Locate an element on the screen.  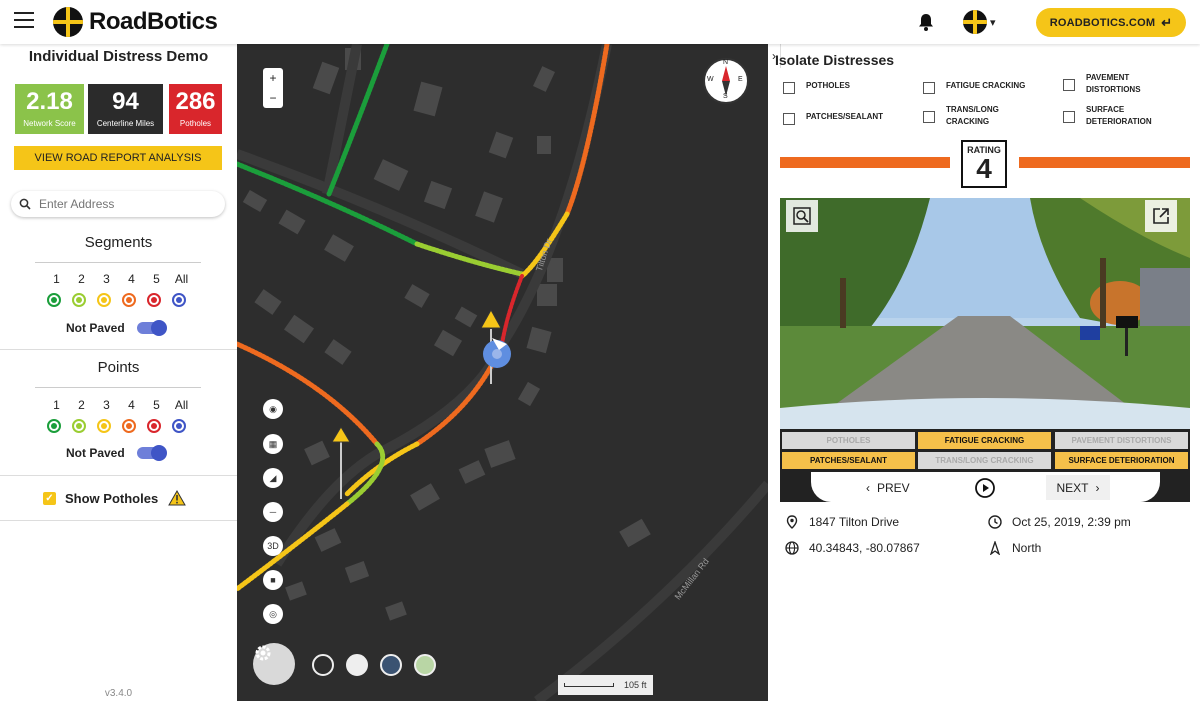
roadbotics-site-button: ROADBOTICS.COM ↵ is located at coordinates (1111, 22).